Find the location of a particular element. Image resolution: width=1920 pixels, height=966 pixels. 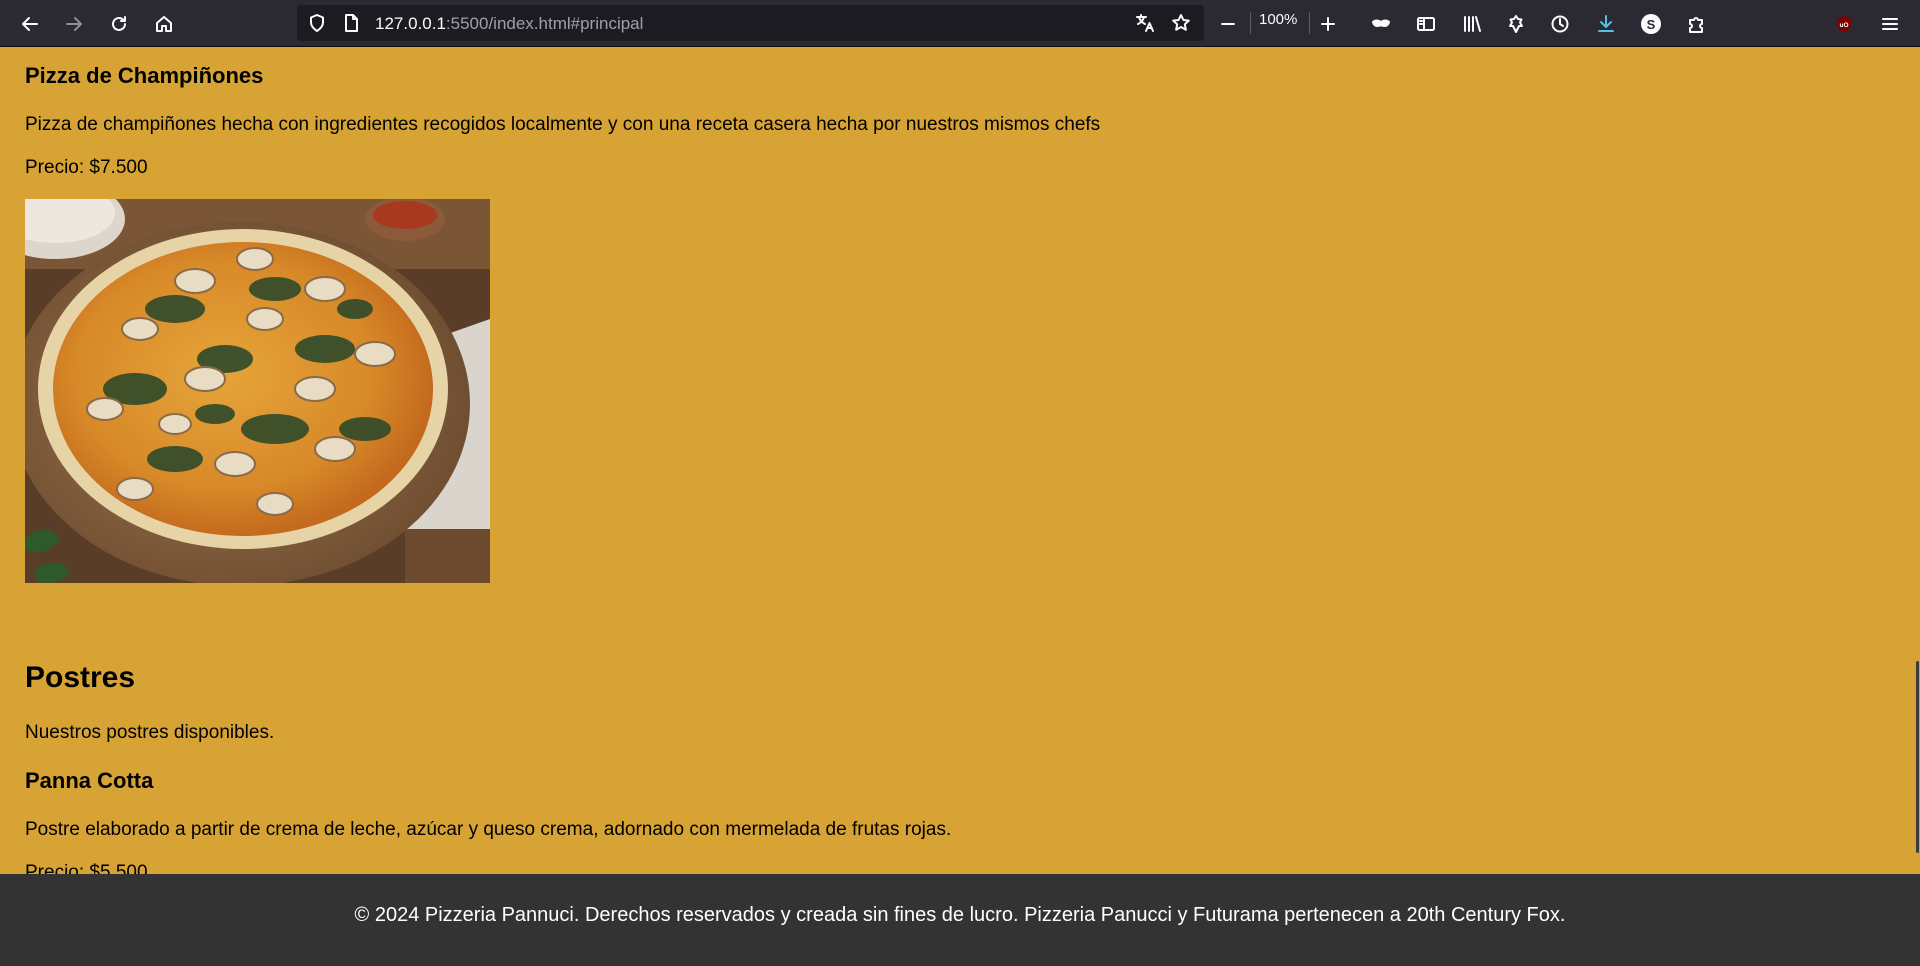

reload-button is located at coordinates (119, 24).